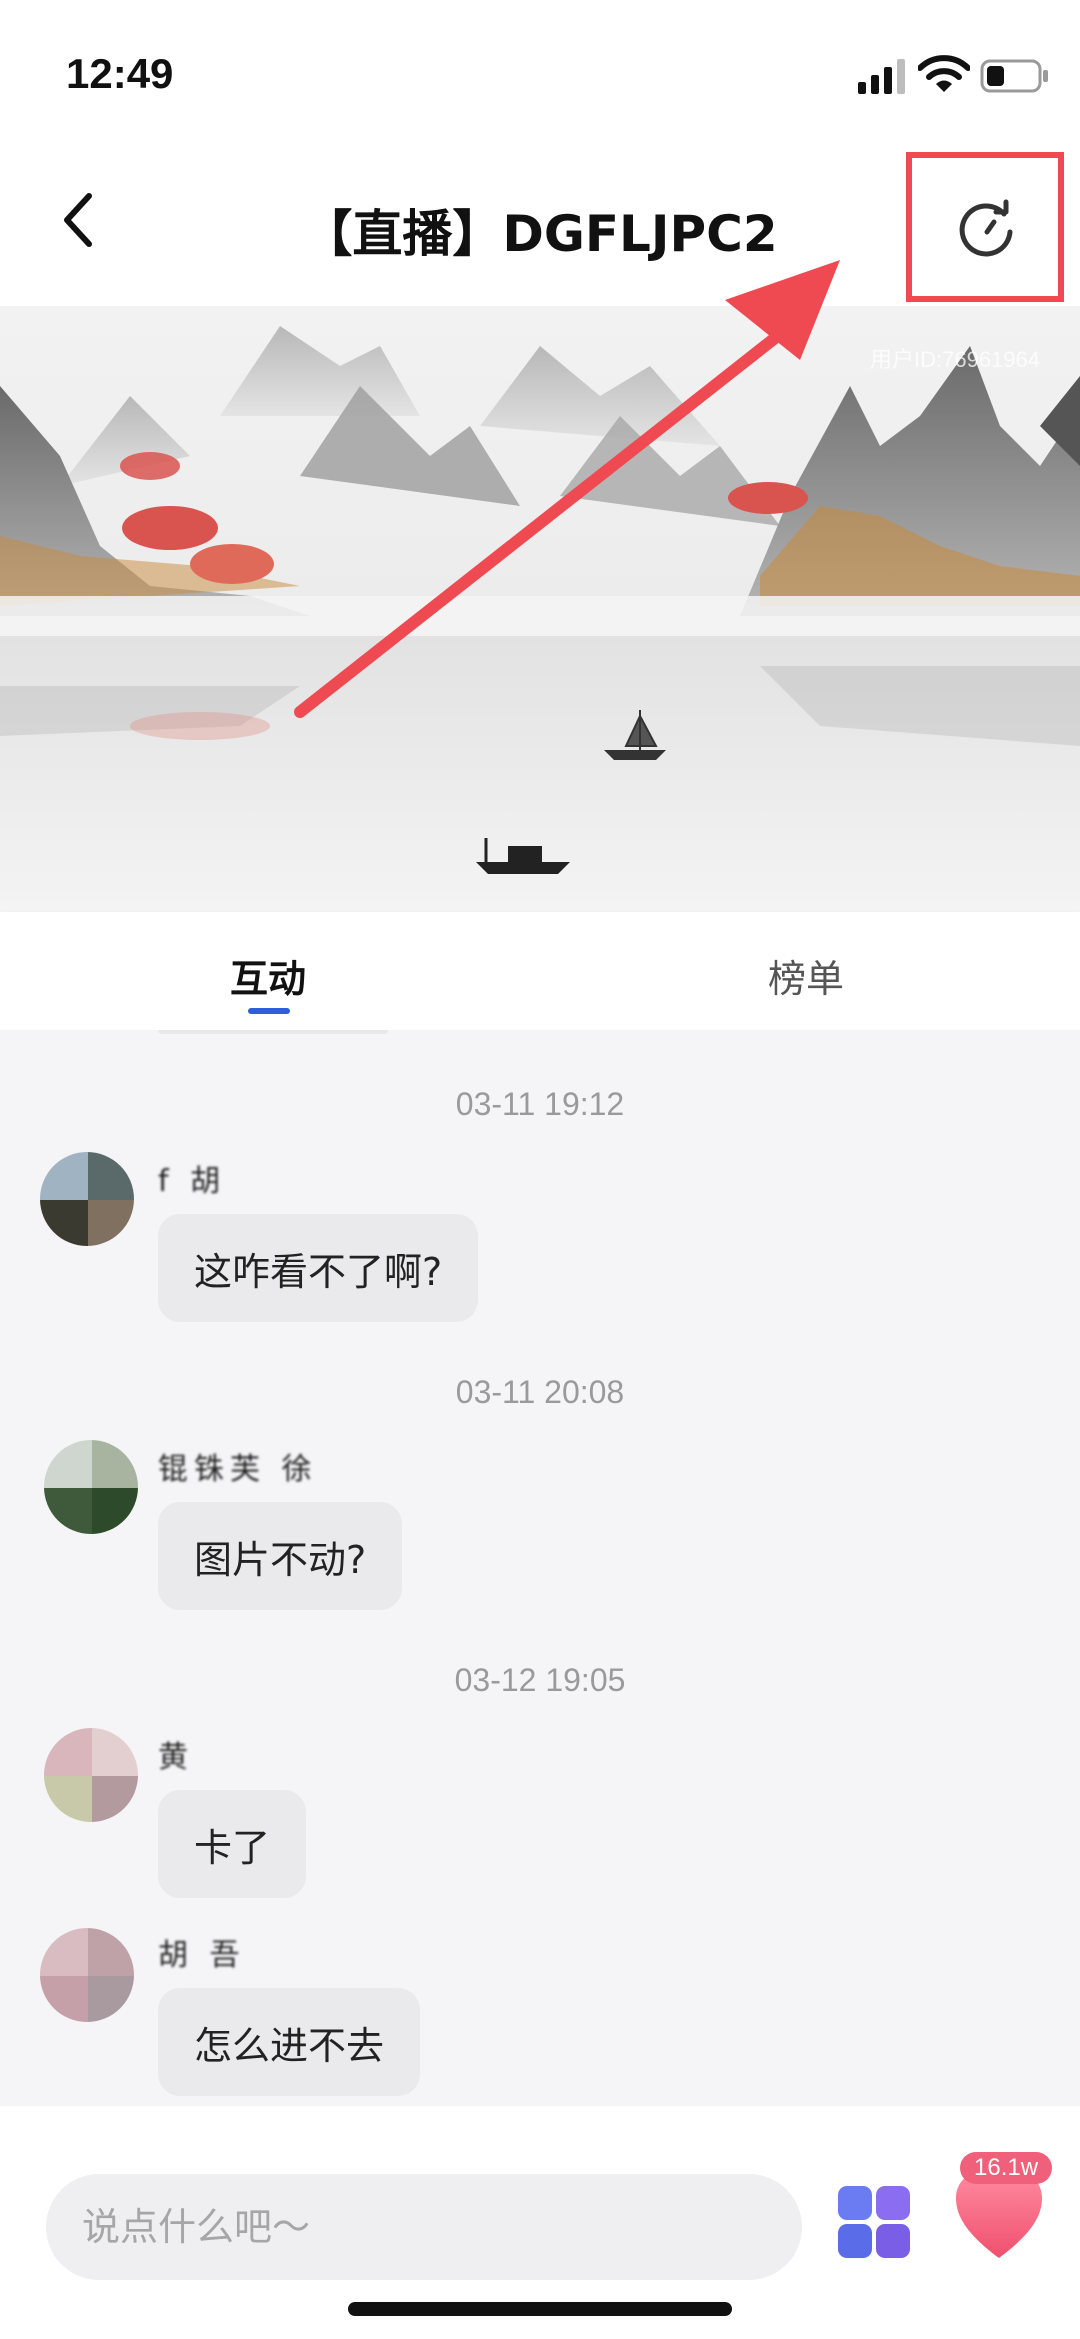  What do you see at coordinates (424, 2227) in the screenshot?
I see `comment-input` at bounding box center [424, 2227].